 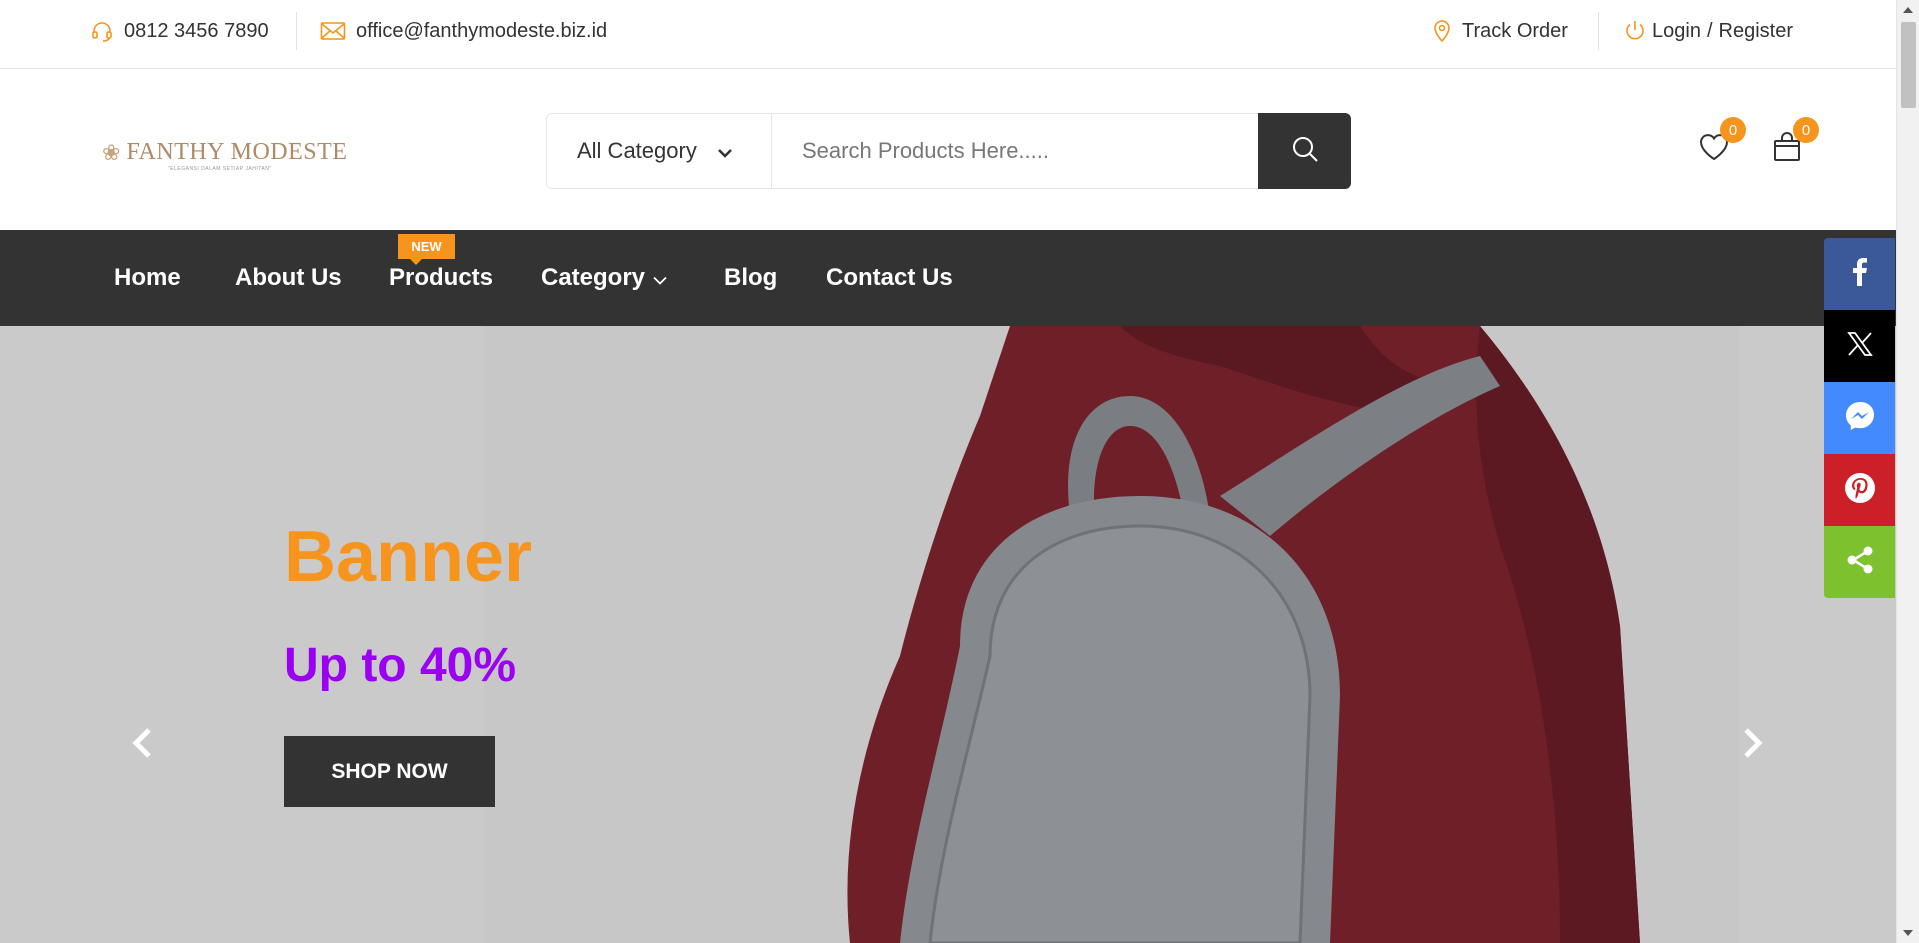 I want to click on facebook-icon, so click(x=1860, y=274).